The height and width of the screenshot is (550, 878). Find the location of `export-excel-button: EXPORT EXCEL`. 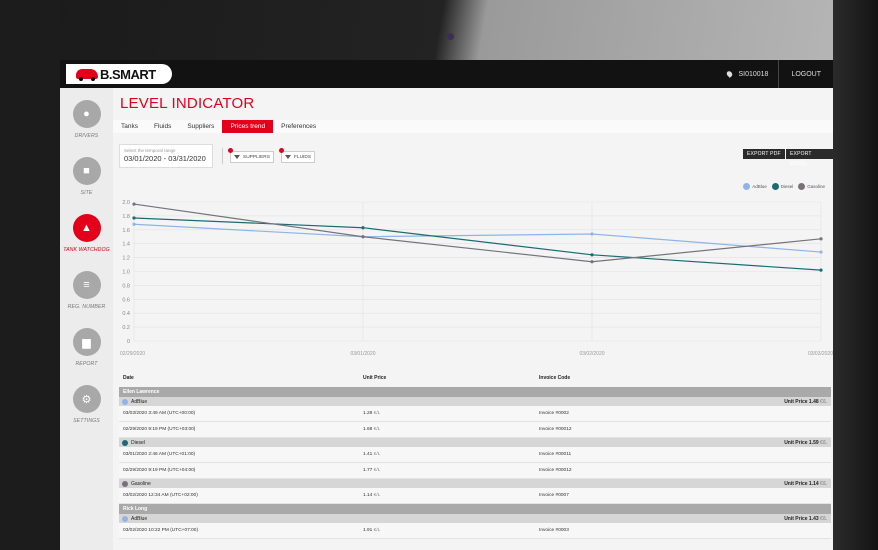

export-excel-button: EXPORT EXCEL is located at coordinates (809, 158).